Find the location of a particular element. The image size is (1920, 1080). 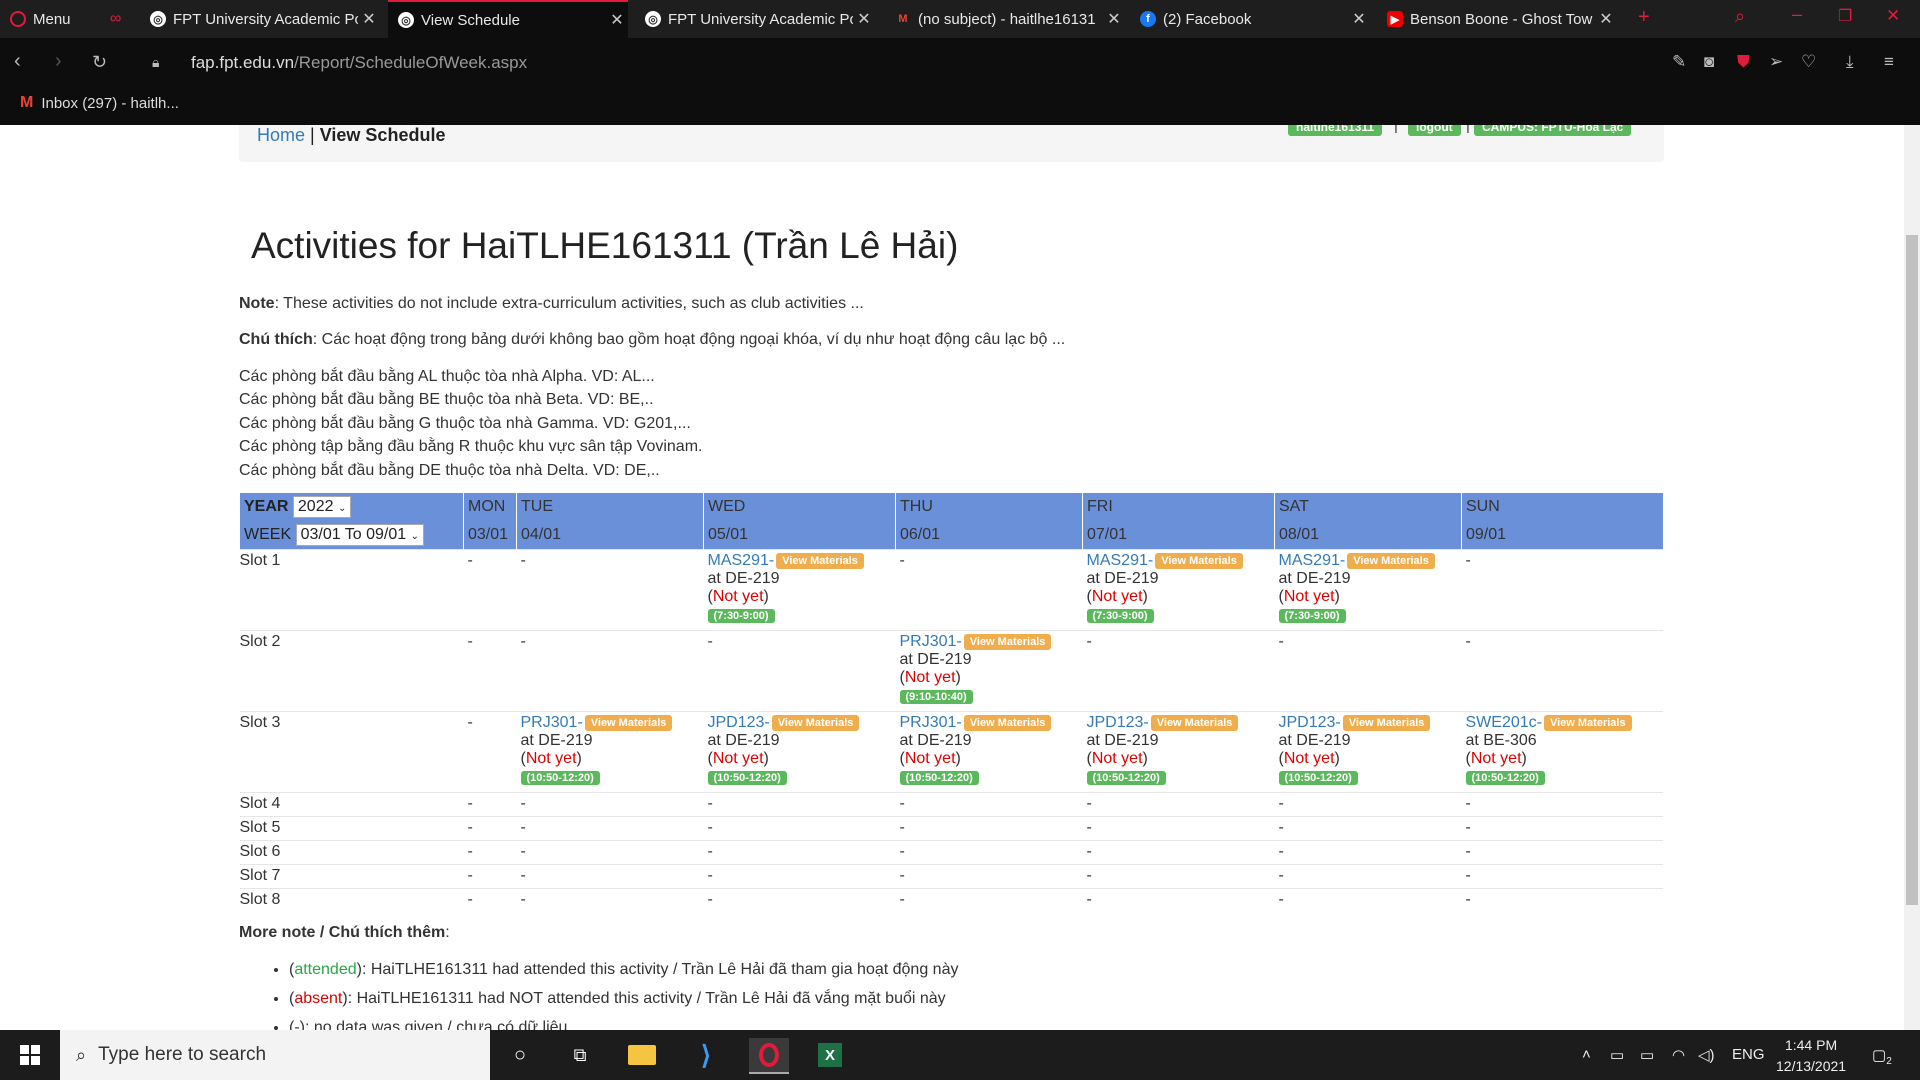

task-view-icon: ⧉ is located at coordinates (580, 1055).